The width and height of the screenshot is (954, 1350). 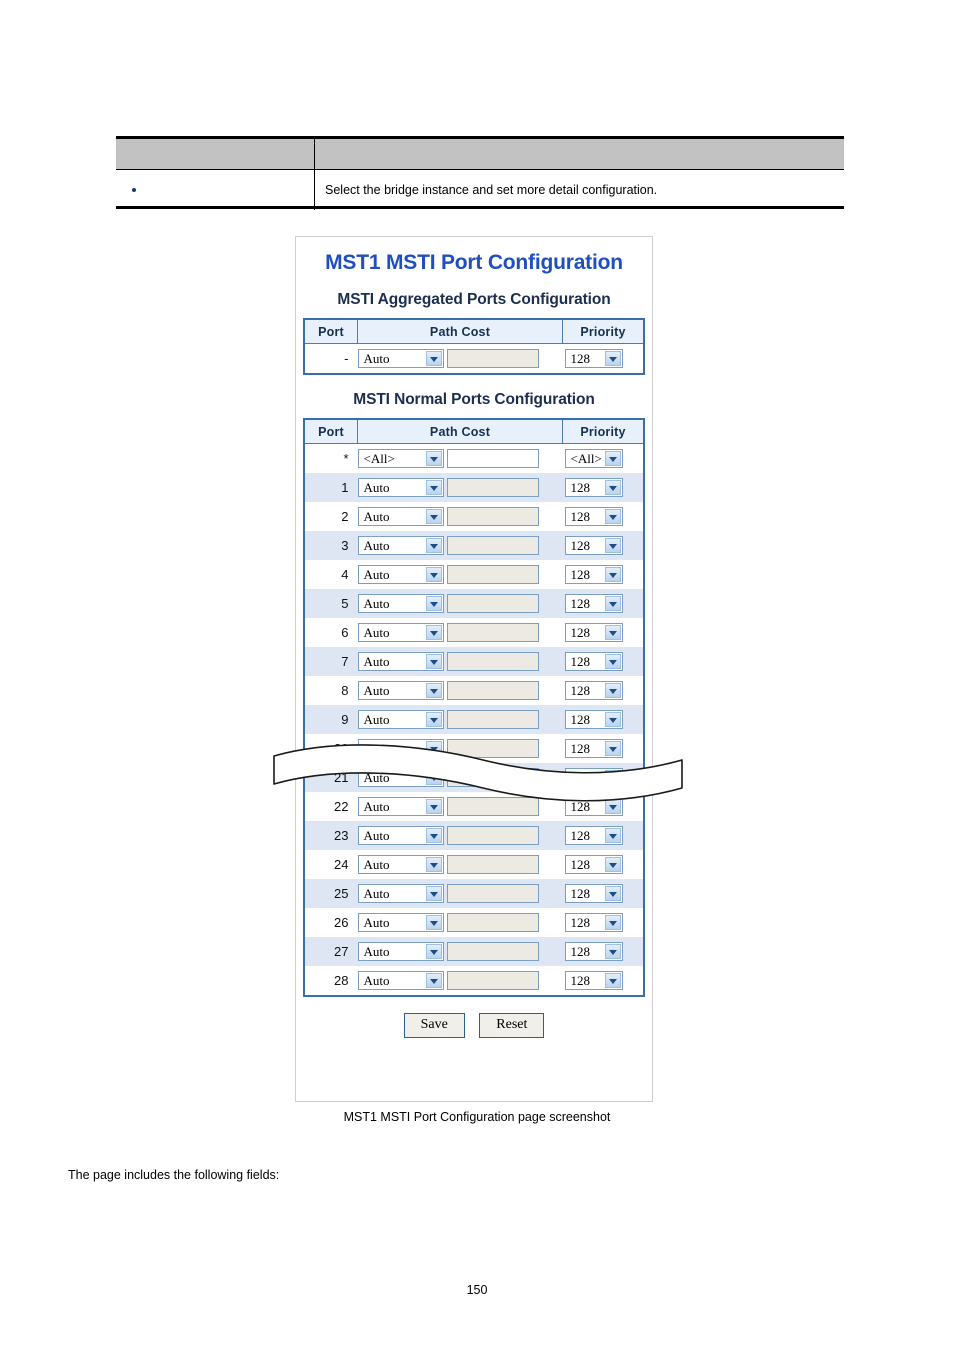 I want to click on port-number: 7, so click(x=331, y=661).